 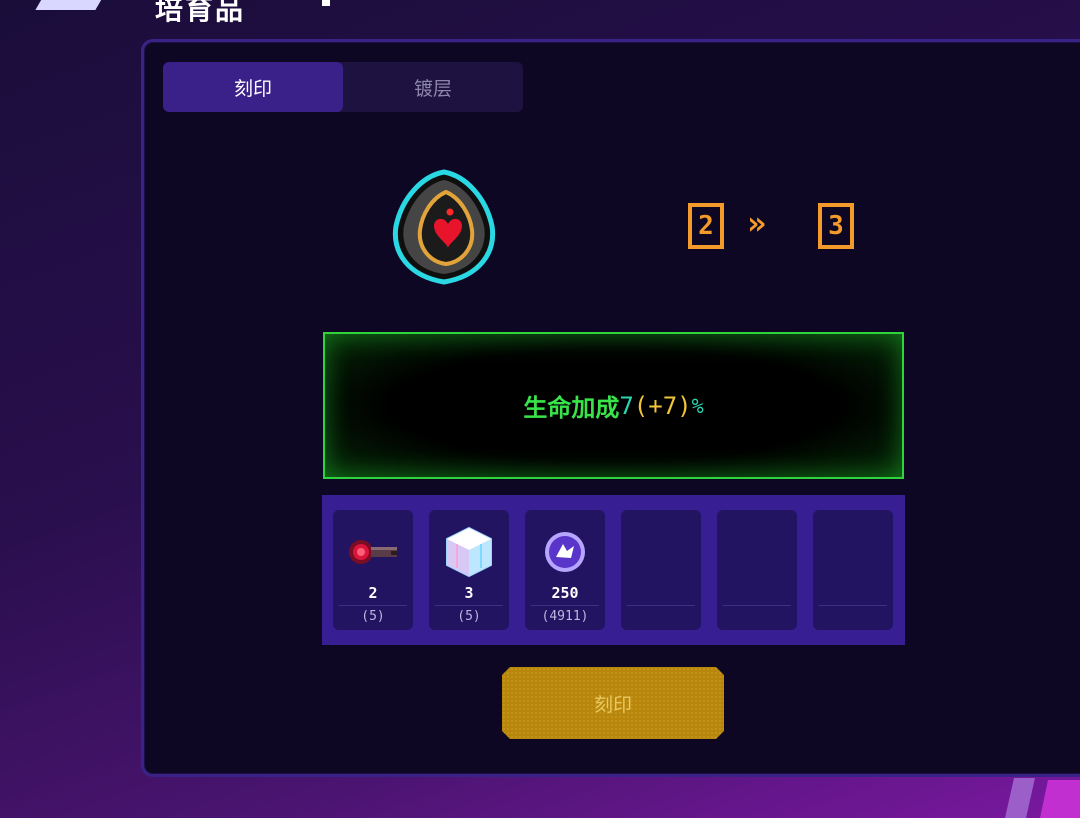 I want to click on crystal-cube-icon, so click(x=469, y=552).